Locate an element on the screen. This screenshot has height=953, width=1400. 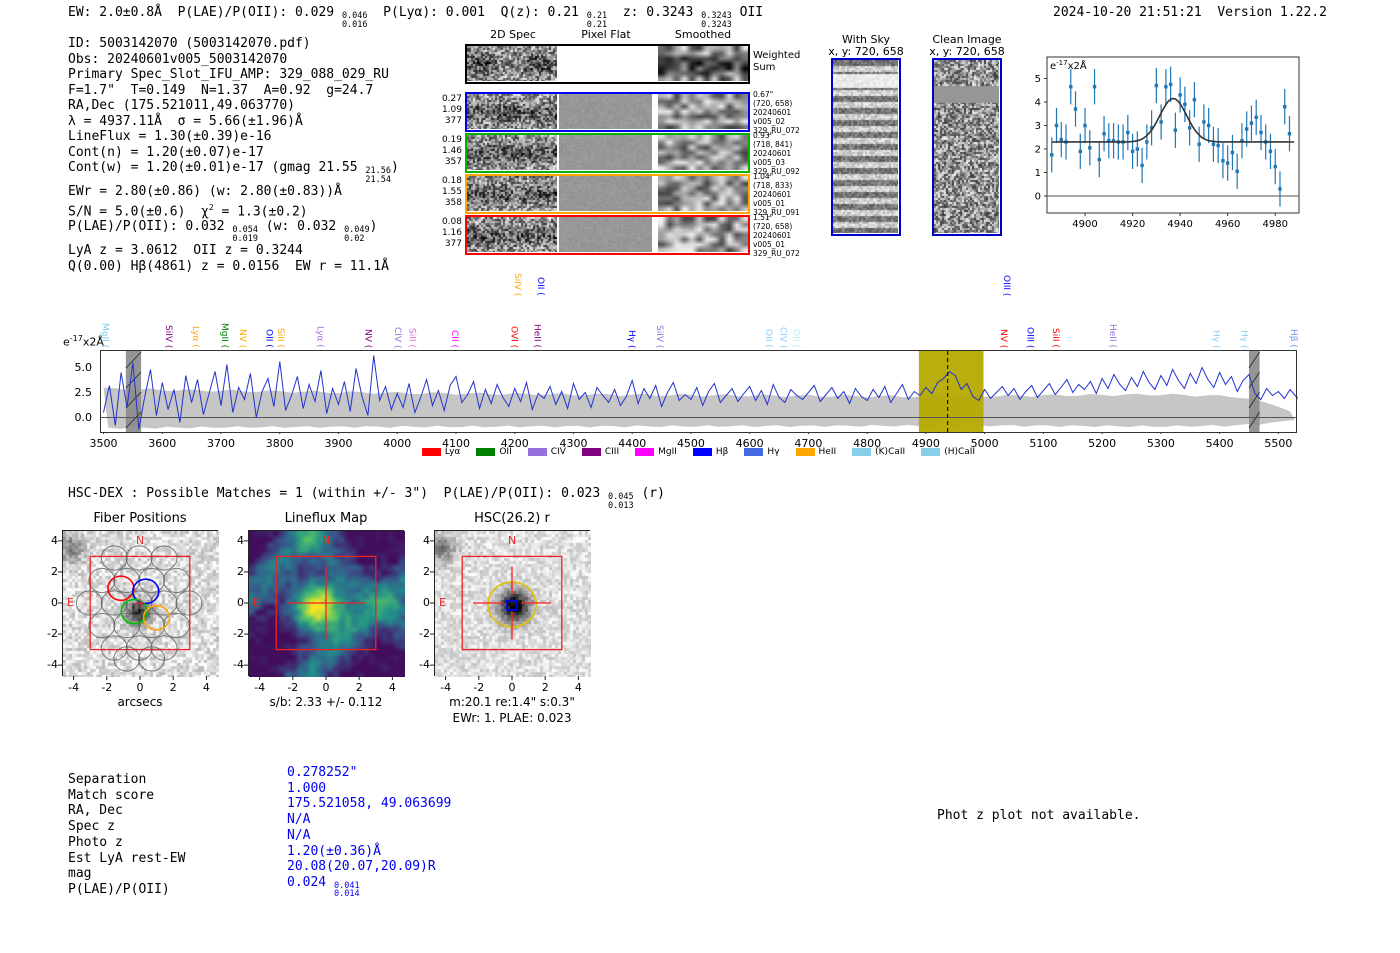
smoothed-header: Smoothed is located at coordinates (703, 34).